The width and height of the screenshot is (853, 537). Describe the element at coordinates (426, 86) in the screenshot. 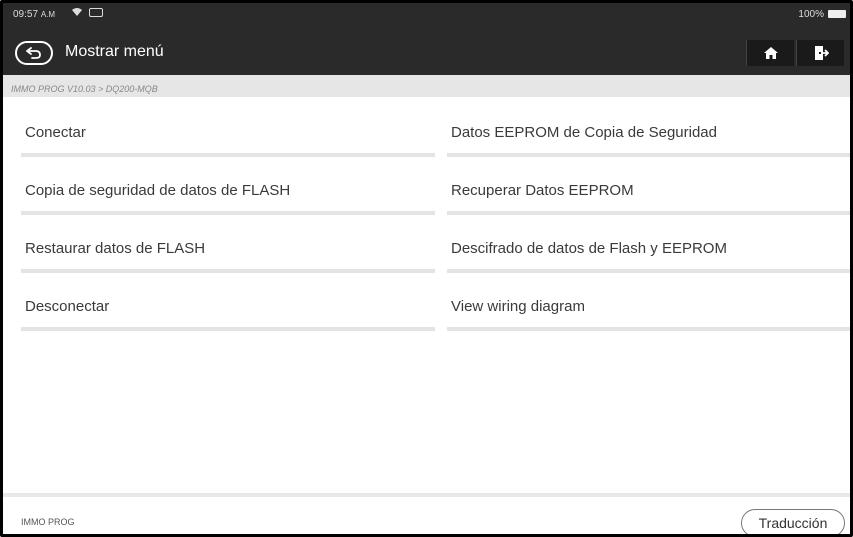

I see `breadcrumb: IMMO PROG V10.03 > DQ200-MQB` at that location.